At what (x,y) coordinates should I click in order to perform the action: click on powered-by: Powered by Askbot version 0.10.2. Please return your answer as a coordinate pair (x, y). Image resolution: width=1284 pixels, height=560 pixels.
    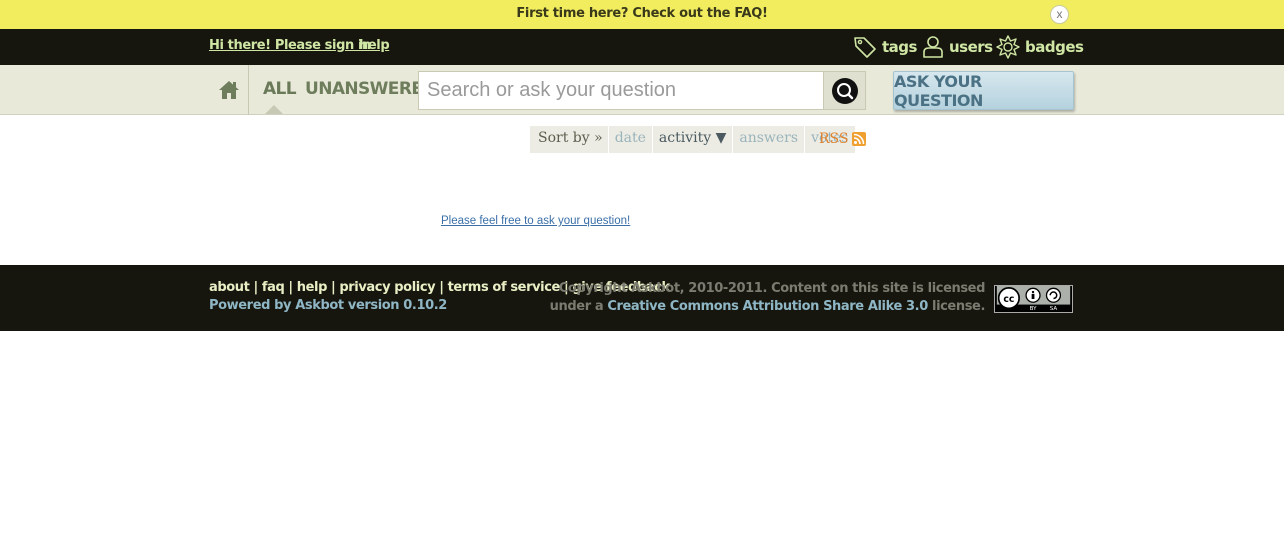
    Looking at the image, I should click on (328, 305).